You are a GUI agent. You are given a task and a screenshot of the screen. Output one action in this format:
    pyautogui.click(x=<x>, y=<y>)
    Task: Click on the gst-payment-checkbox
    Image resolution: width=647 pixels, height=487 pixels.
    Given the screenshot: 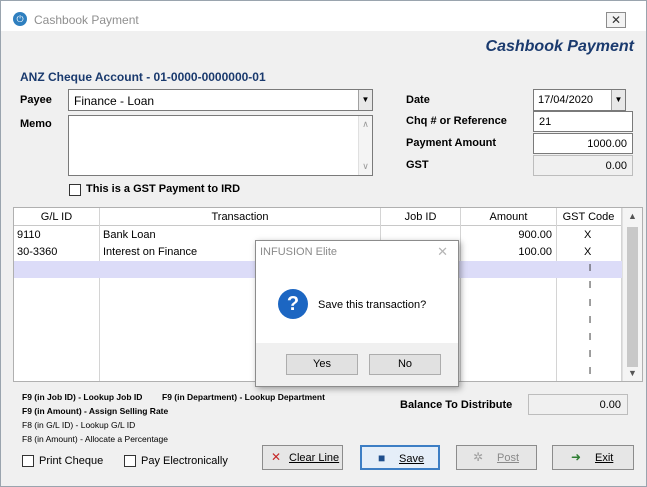 What is the action you would take?
    pyautogui.click(x=75, y=190)
    